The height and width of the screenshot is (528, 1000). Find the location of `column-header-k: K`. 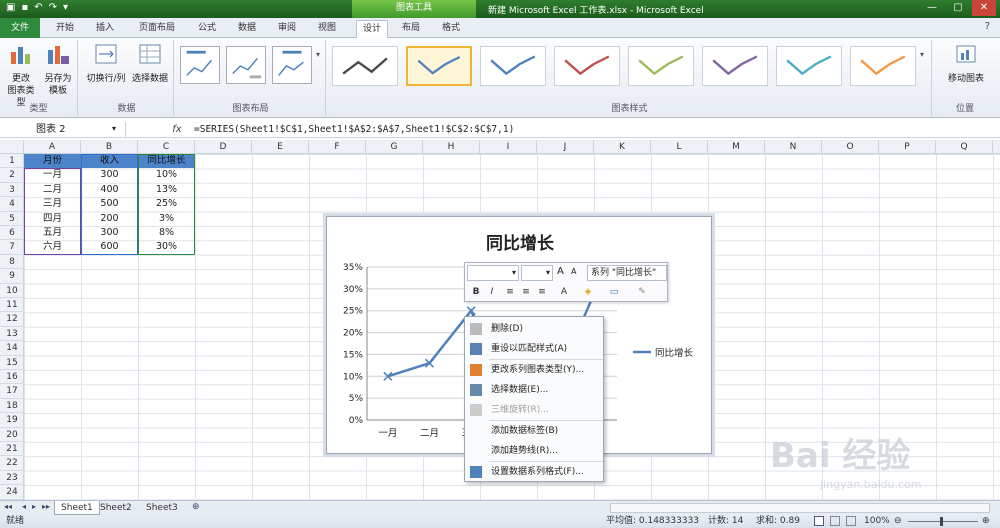

column-header-k: K is located at coordinates (622, 147).